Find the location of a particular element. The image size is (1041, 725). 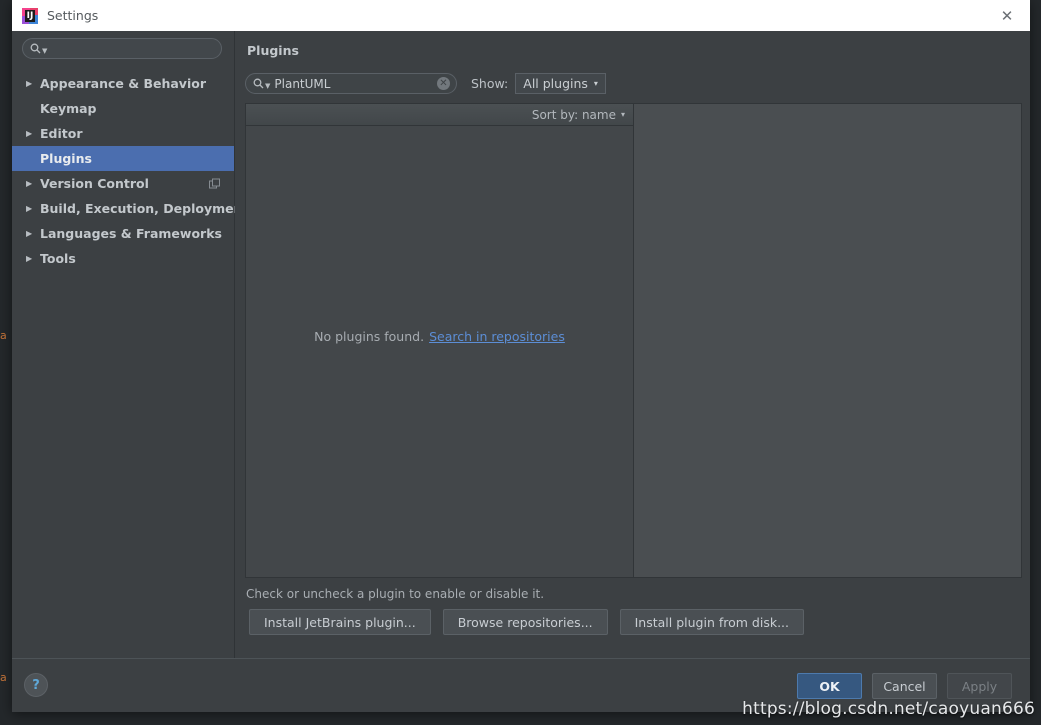

watermark-text: https://blog.csdn.net/caoyuan666 is located at coordinates (888, 709).